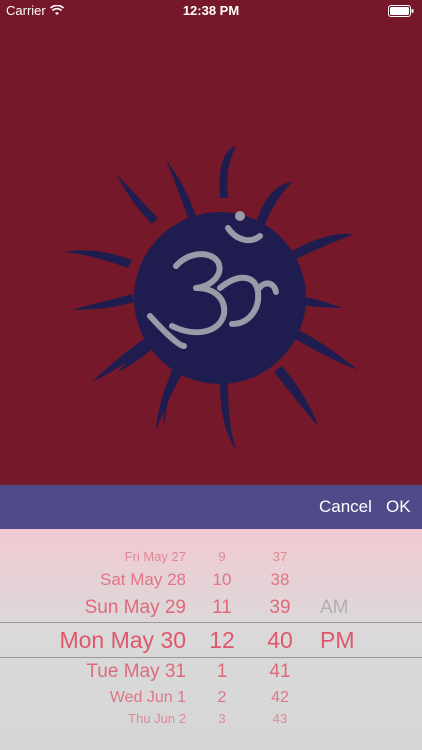  I want to click on hour-option: 1, so click(222, 672).